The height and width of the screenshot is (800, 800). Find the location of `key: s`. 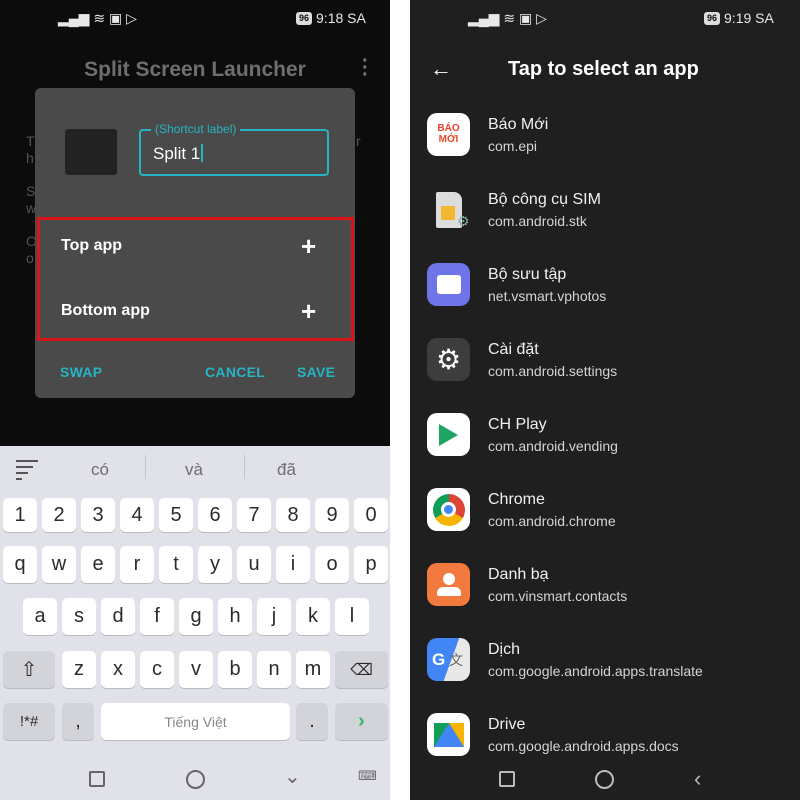

key: s is located at coordinates (79, 616).